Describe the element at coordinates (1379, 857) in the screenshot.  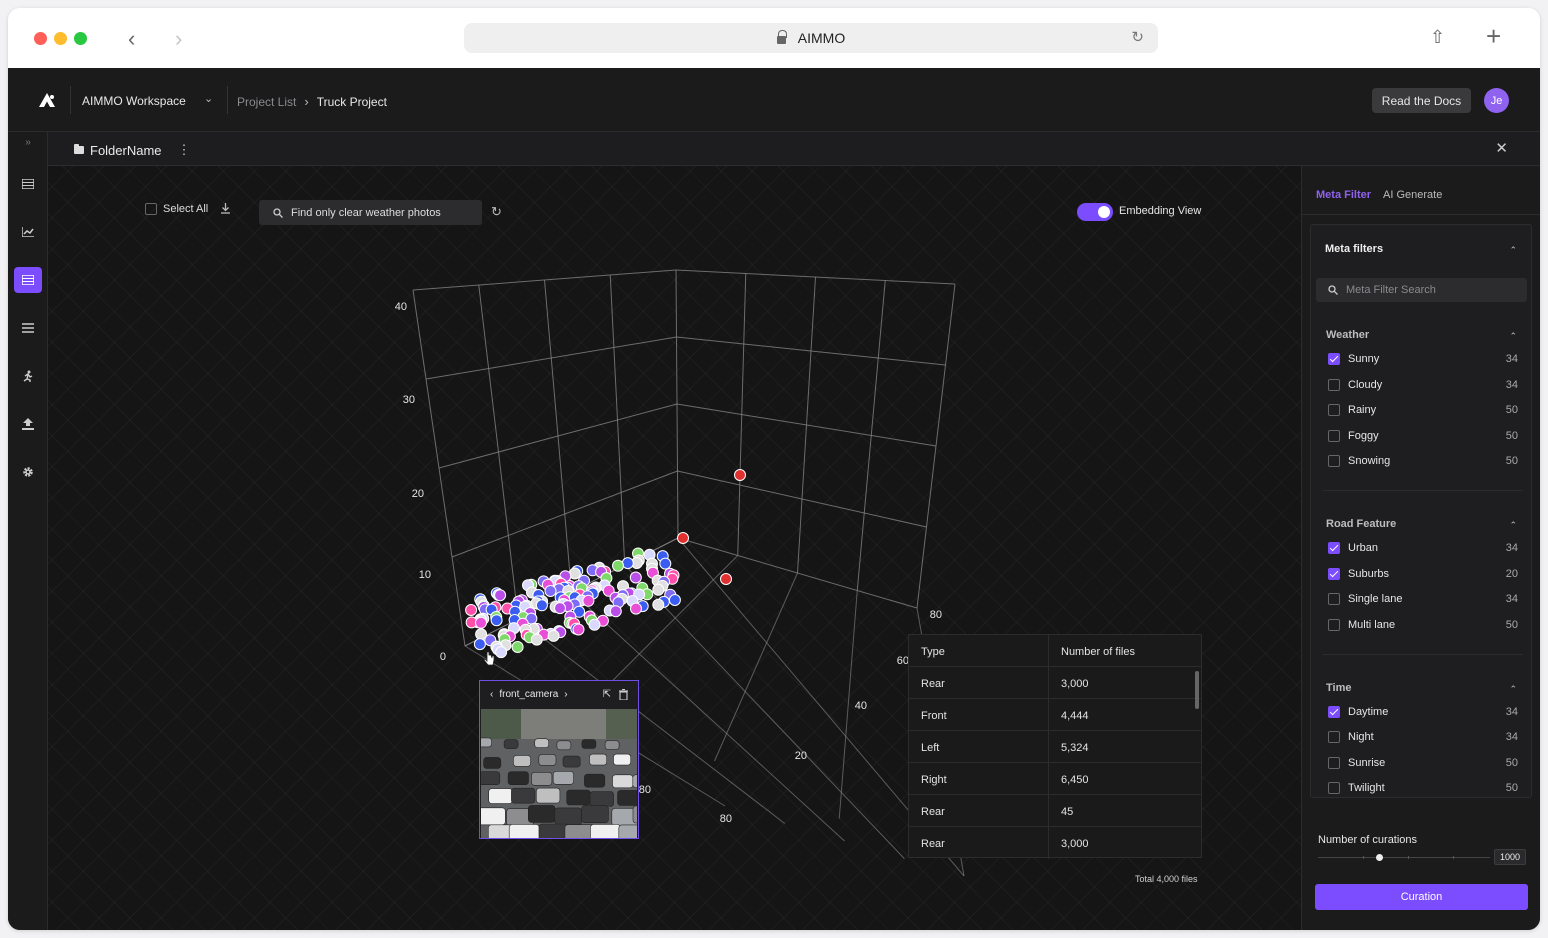
I see `slider-knob` at that location.